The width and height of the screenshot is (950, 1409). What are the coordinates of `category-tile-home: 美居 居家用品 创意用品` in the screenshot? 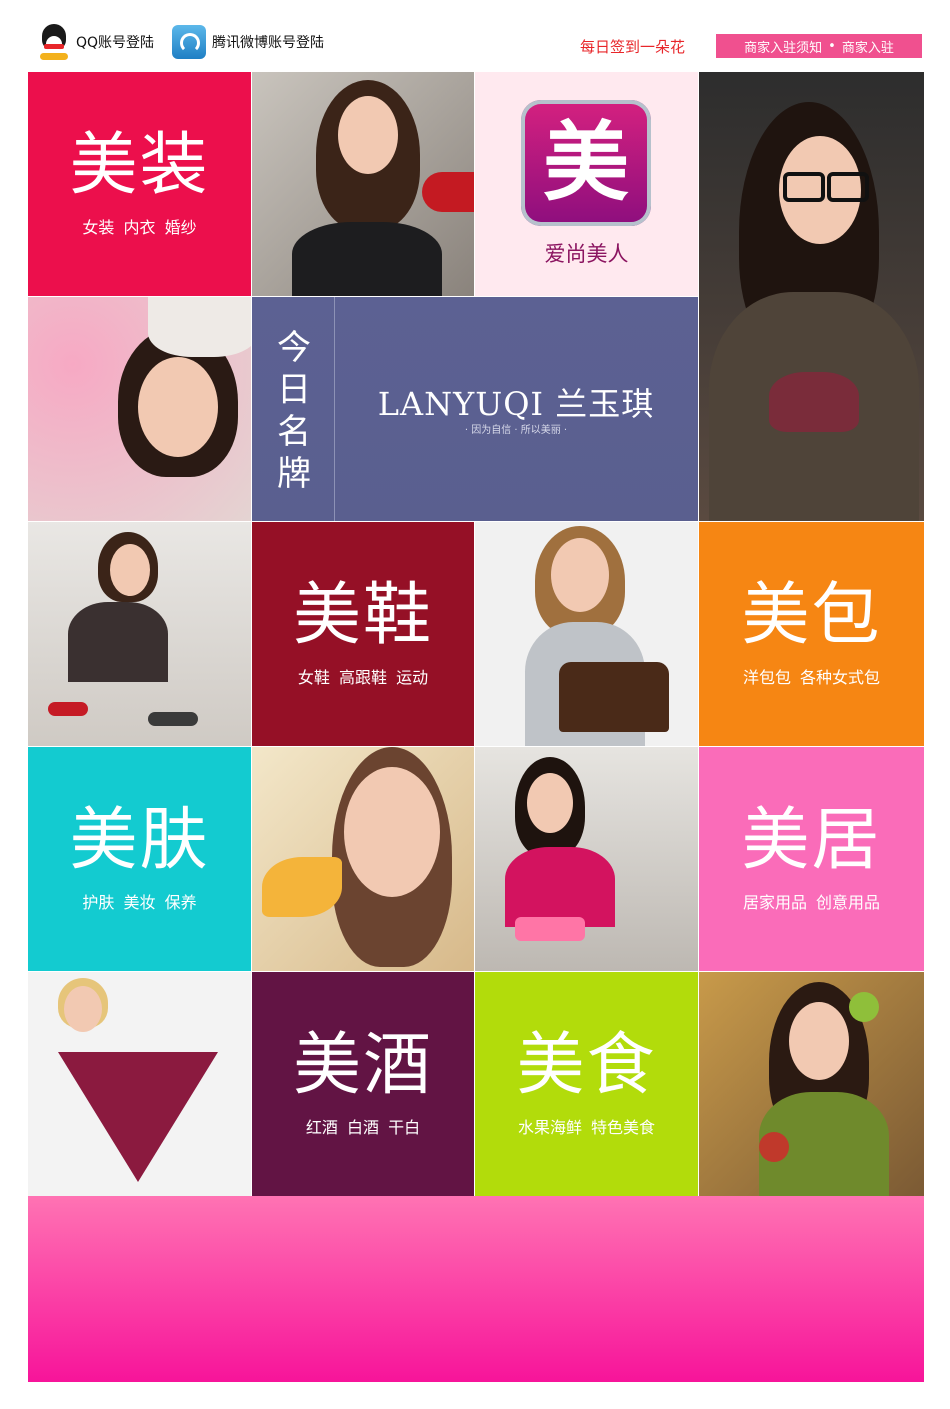 It's located at (811, 859).